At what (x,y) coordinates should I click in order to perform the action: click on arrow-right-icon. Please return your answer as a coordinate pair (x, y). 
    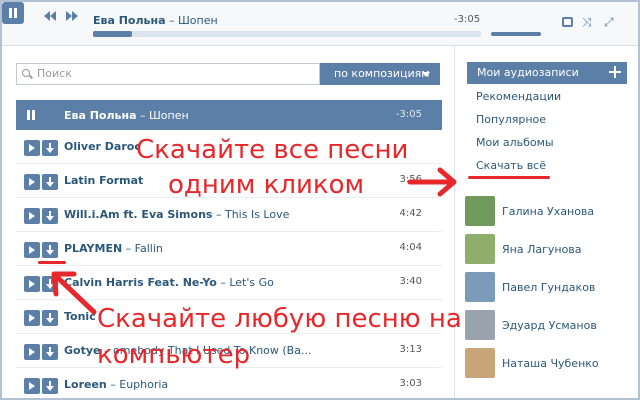
    Looking at the image, I should click on (432, 182).